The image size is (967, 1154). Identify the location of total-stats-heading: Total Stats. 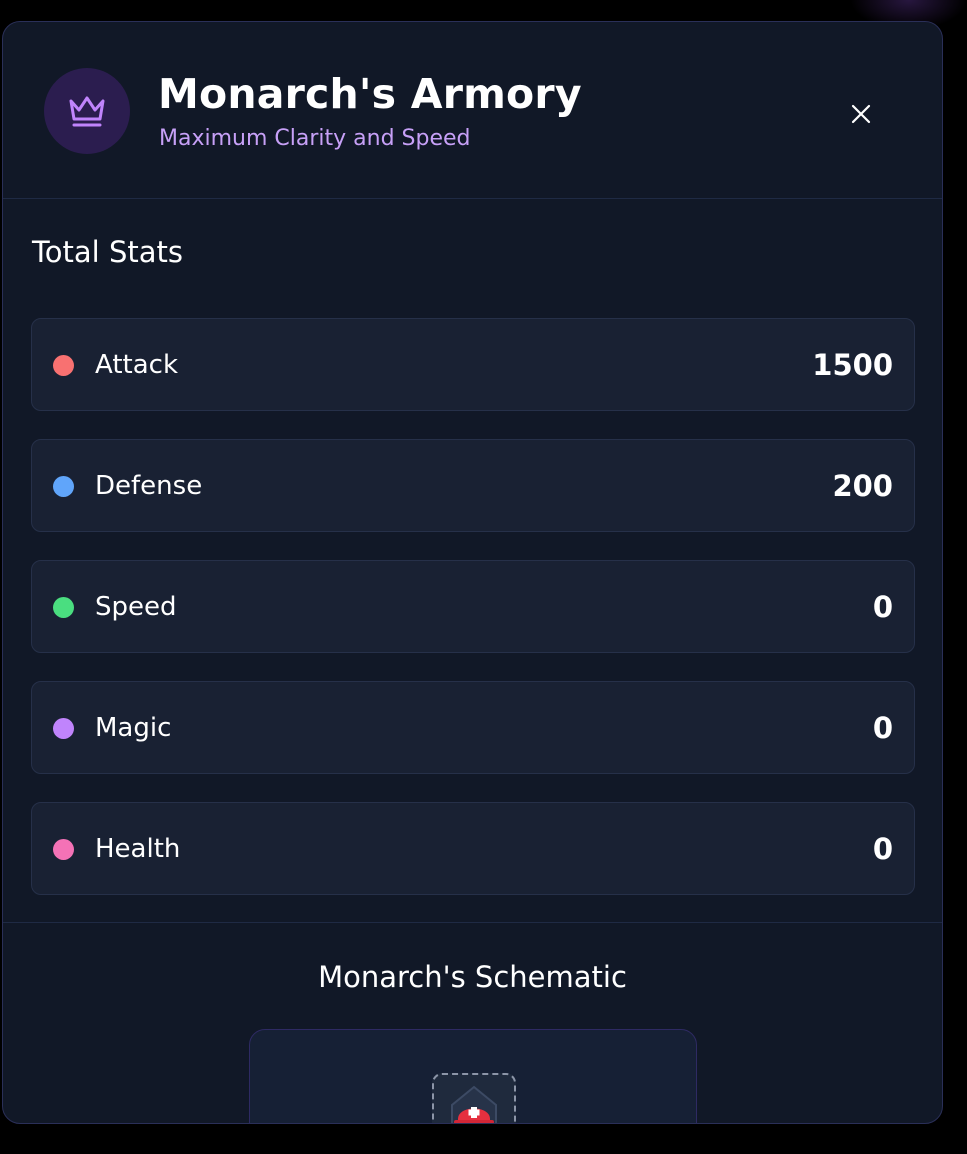
(107, 252).